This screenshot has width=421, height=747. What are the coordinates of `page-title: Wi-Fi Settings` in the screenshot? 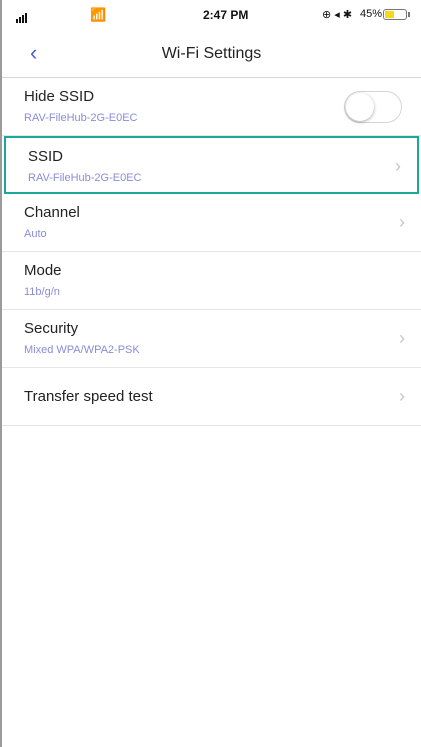 It's located at (211, 53).